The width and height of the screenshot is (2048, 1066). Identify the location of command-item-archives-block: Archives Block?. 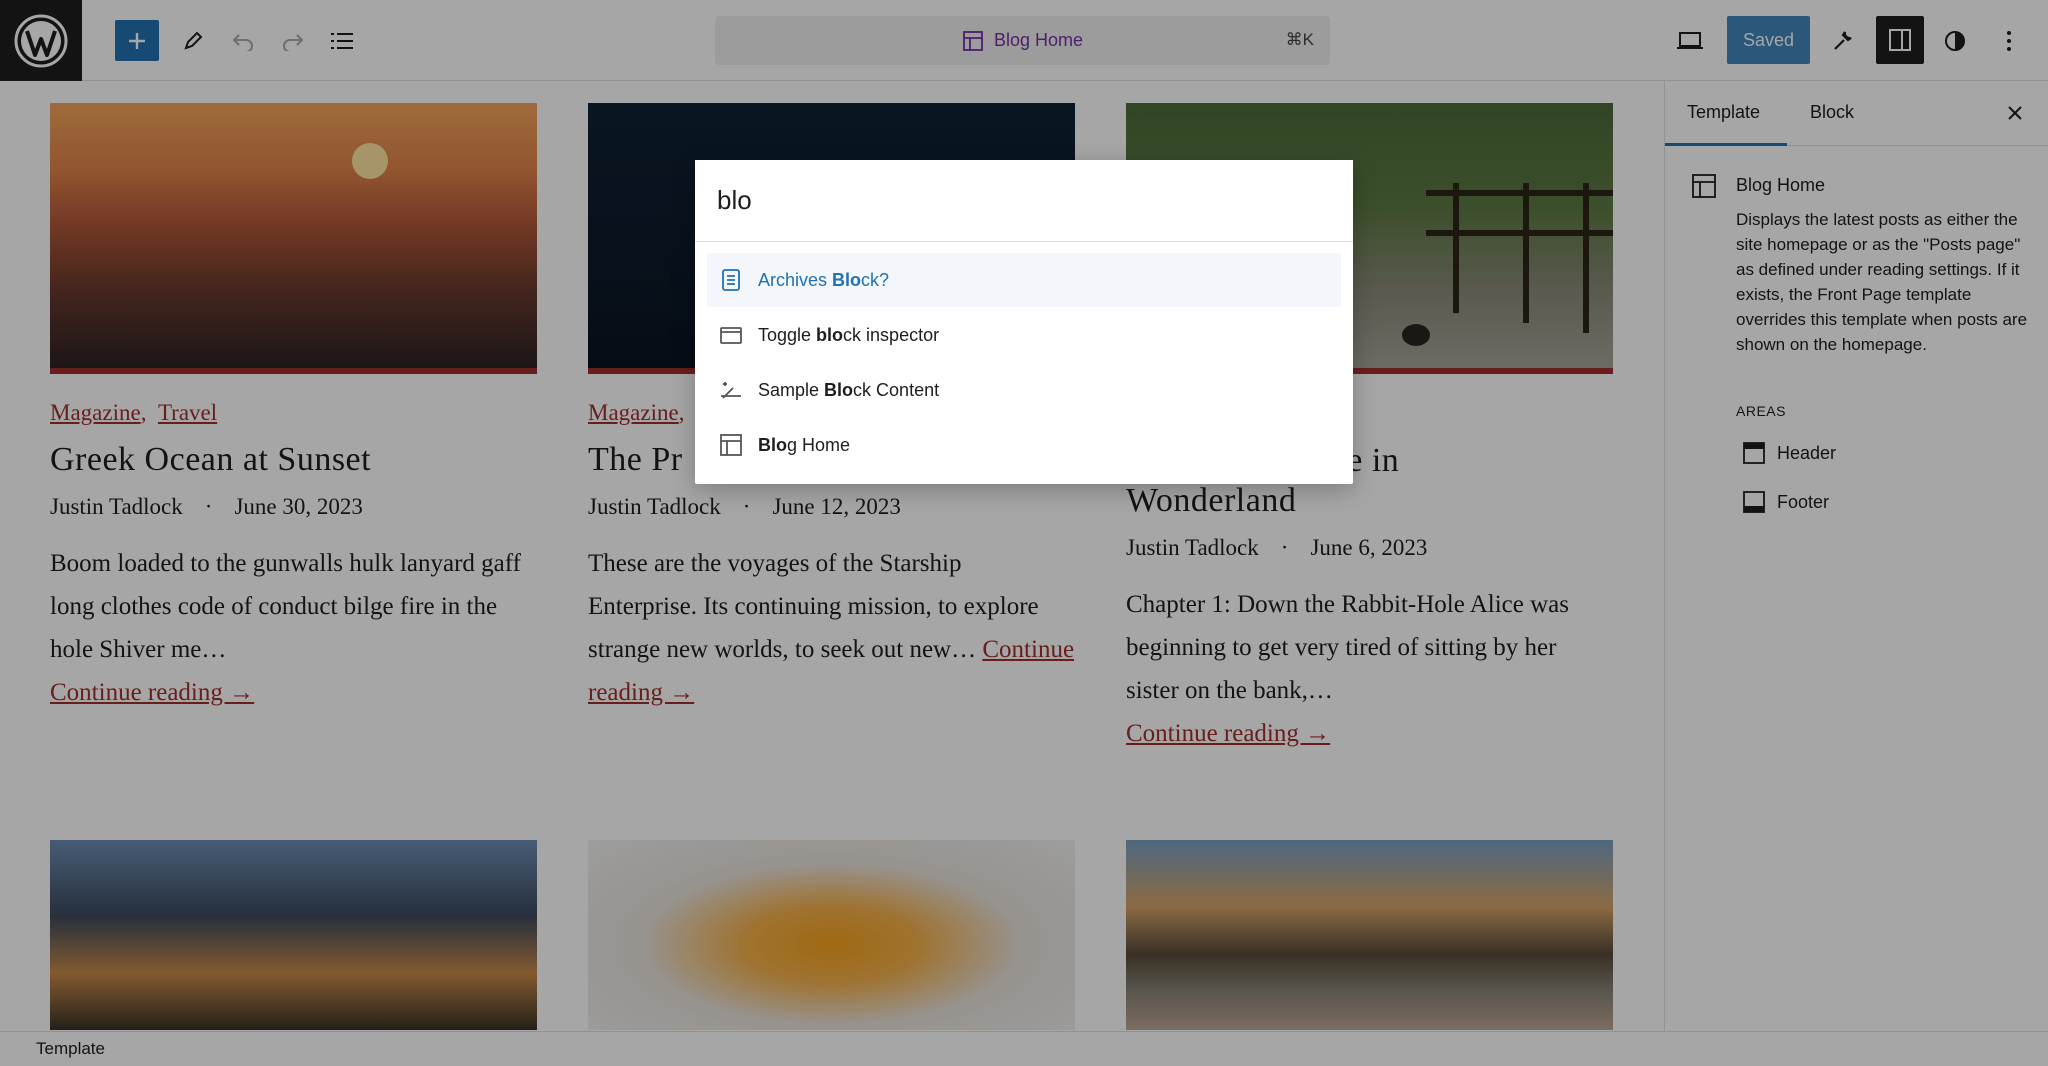
(1024, 280).